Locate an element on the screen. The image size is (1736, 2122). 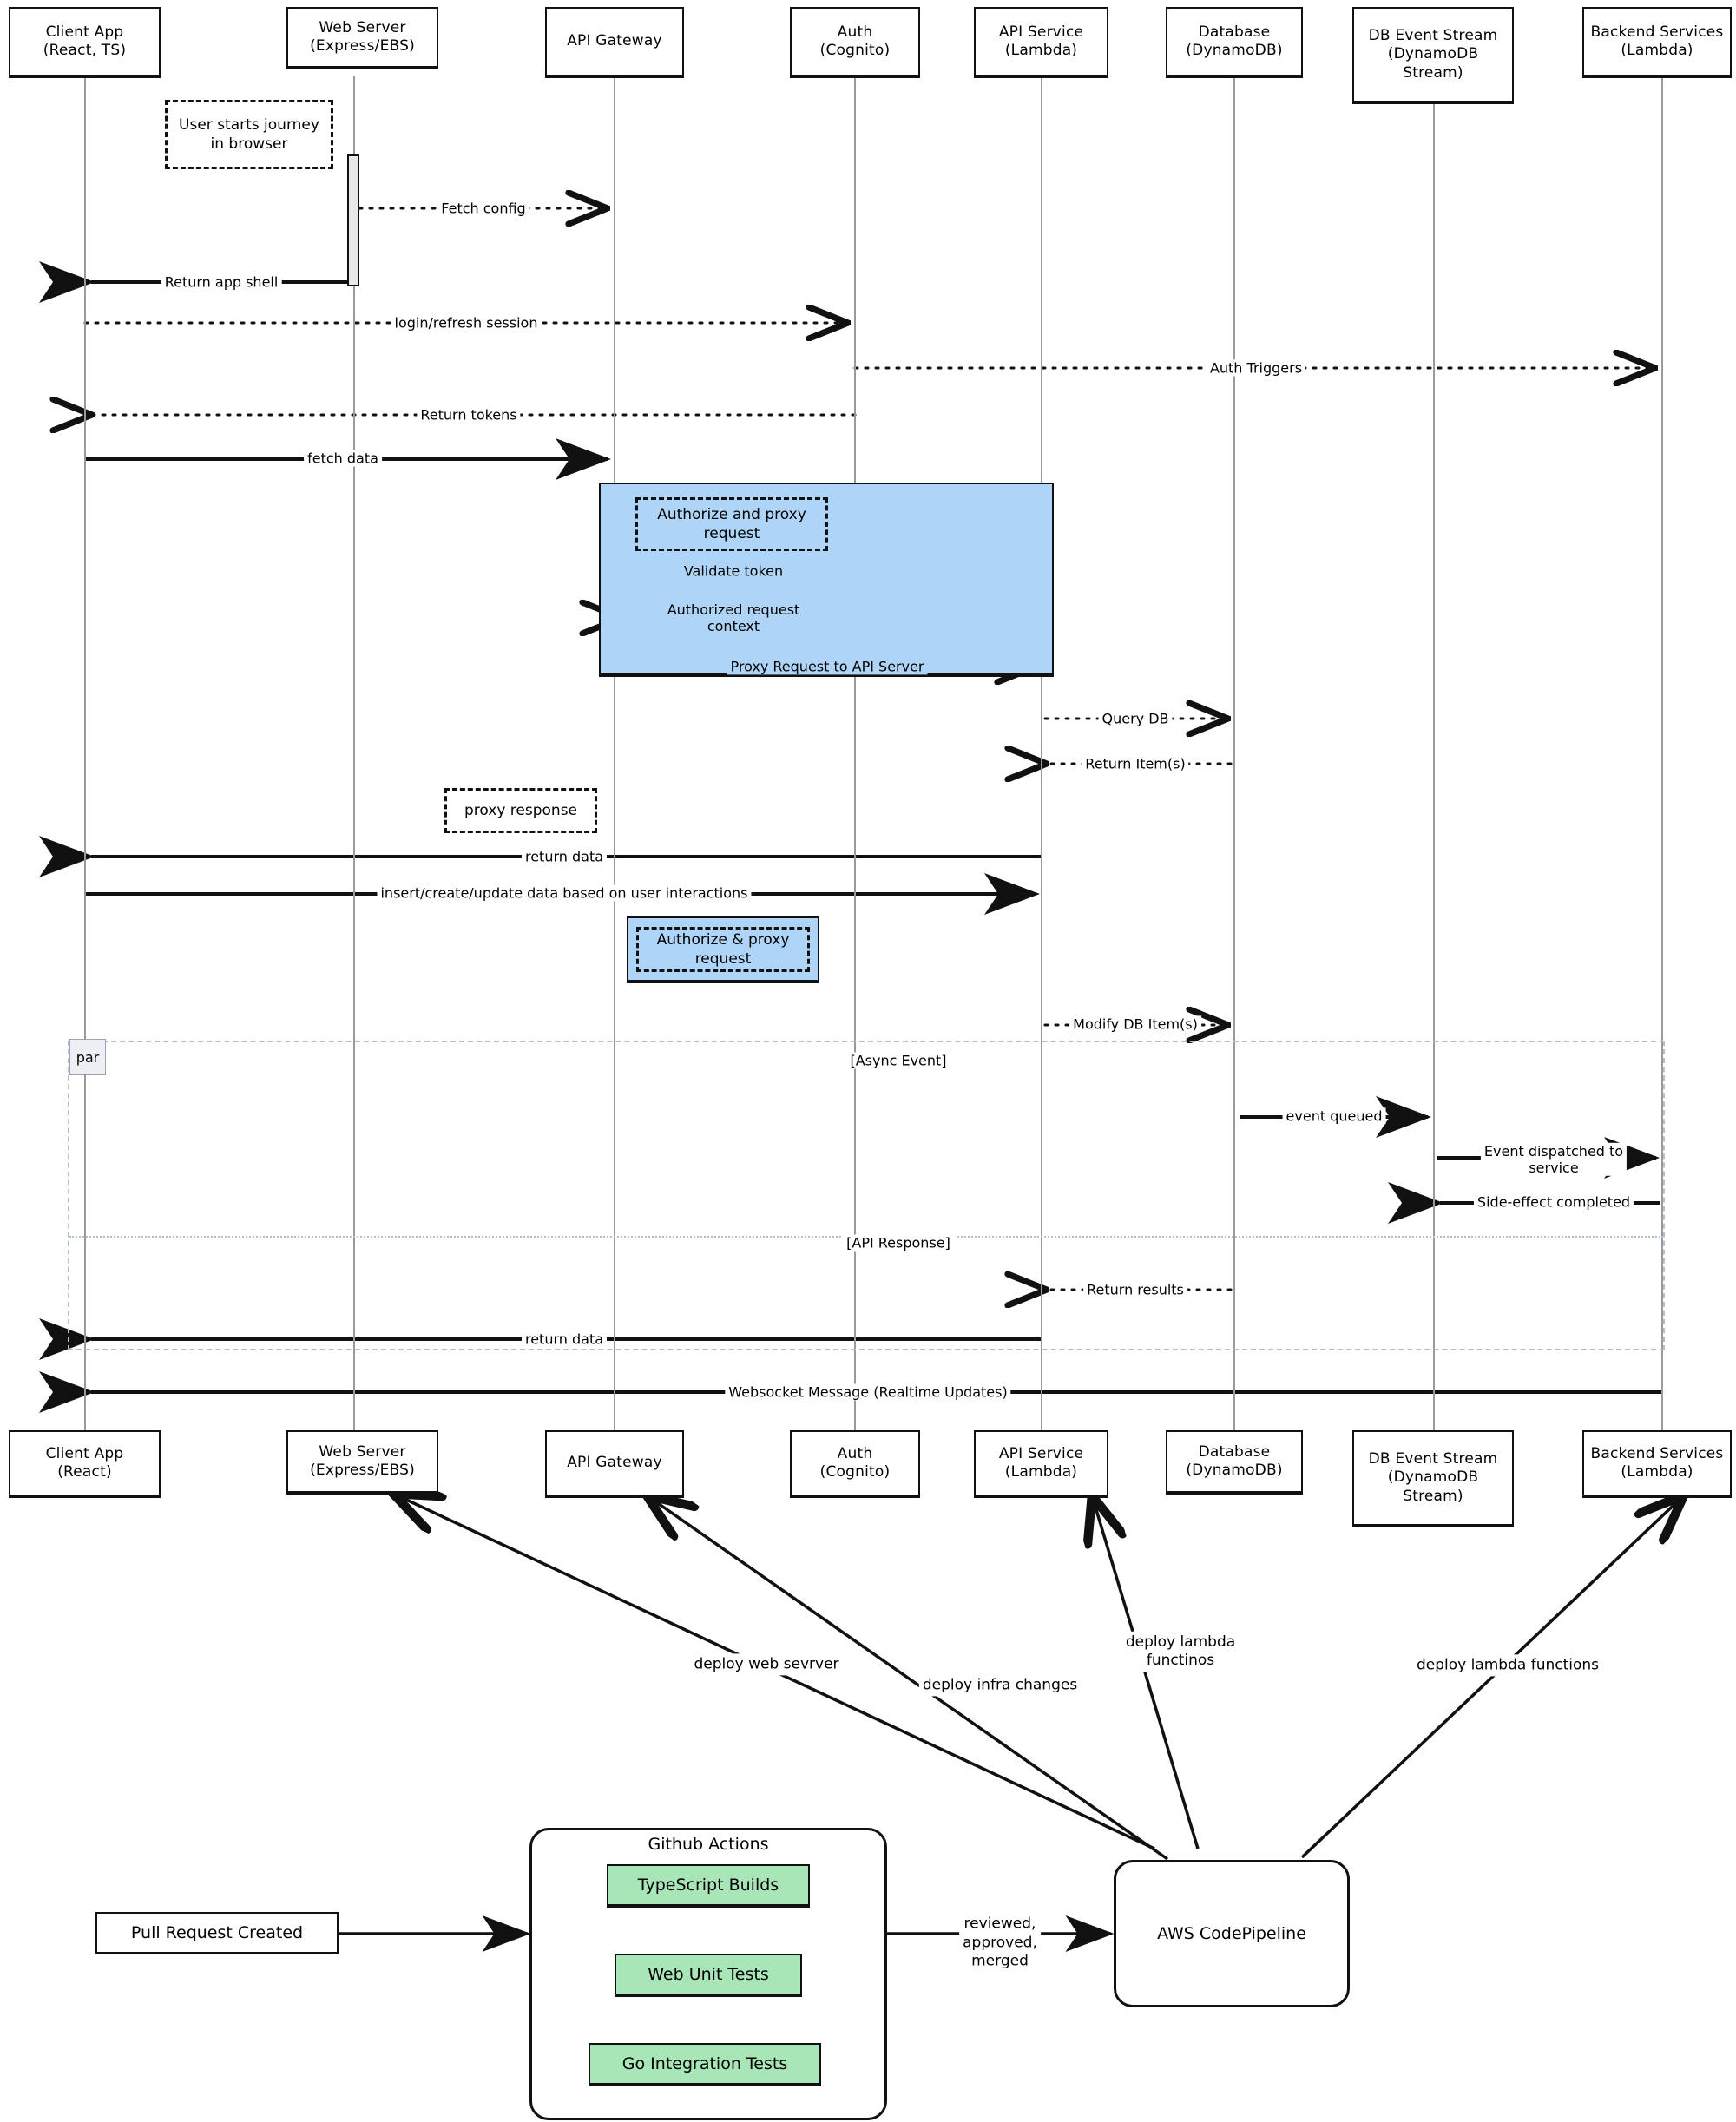
participant-web-server-top: Web Server (Express/EBS) is located at coordinates (362, 37).